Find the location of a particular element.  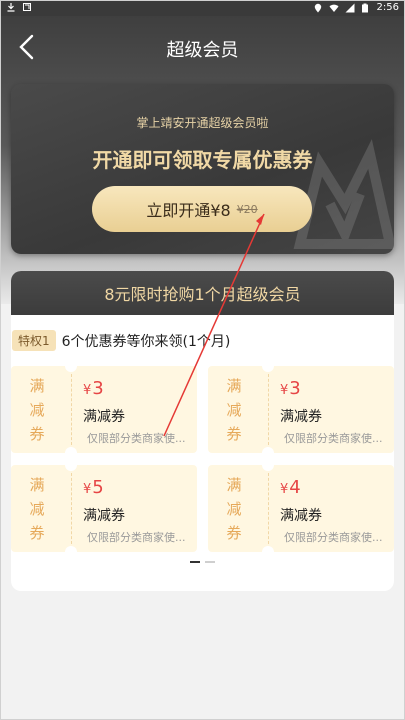

coupon-amount: ¥4 is located at coordinates (290, 487).